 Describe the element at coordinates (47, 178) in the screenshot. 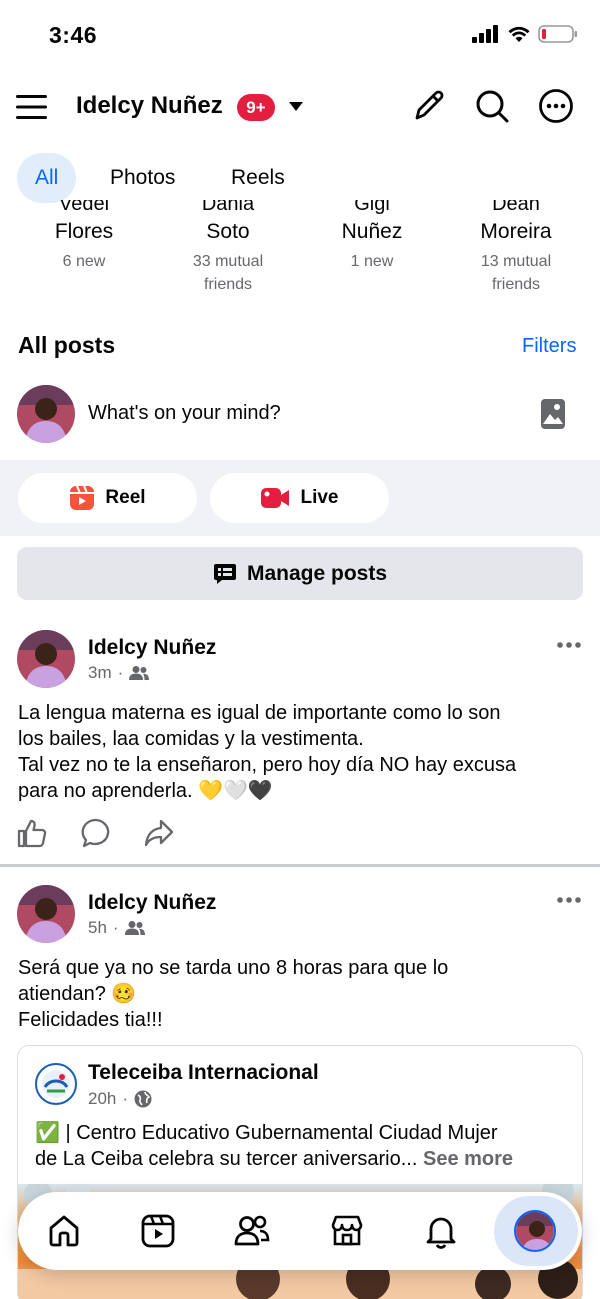

I see `tab-all: All` at that location.